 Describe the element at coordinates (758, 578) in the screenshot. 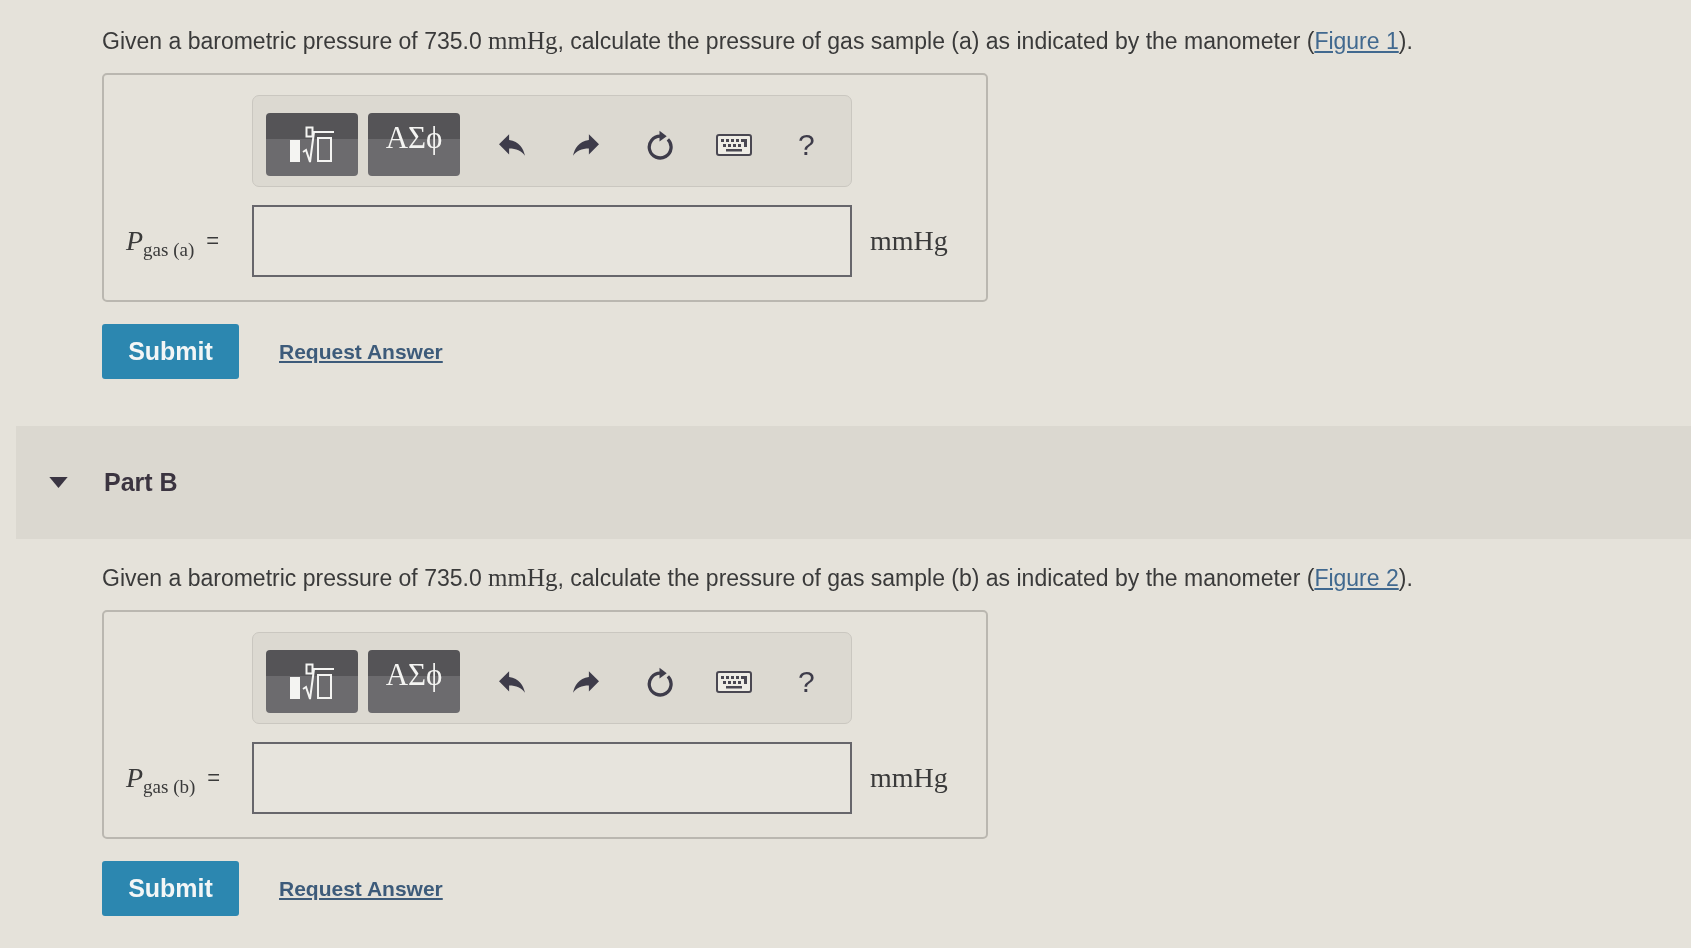

I see `question-text: Given a barometric pressure of 735.0 mmHg, calculate the pressure of gas sample (b) as indicated by the manometer (Figure 2).` at that location.